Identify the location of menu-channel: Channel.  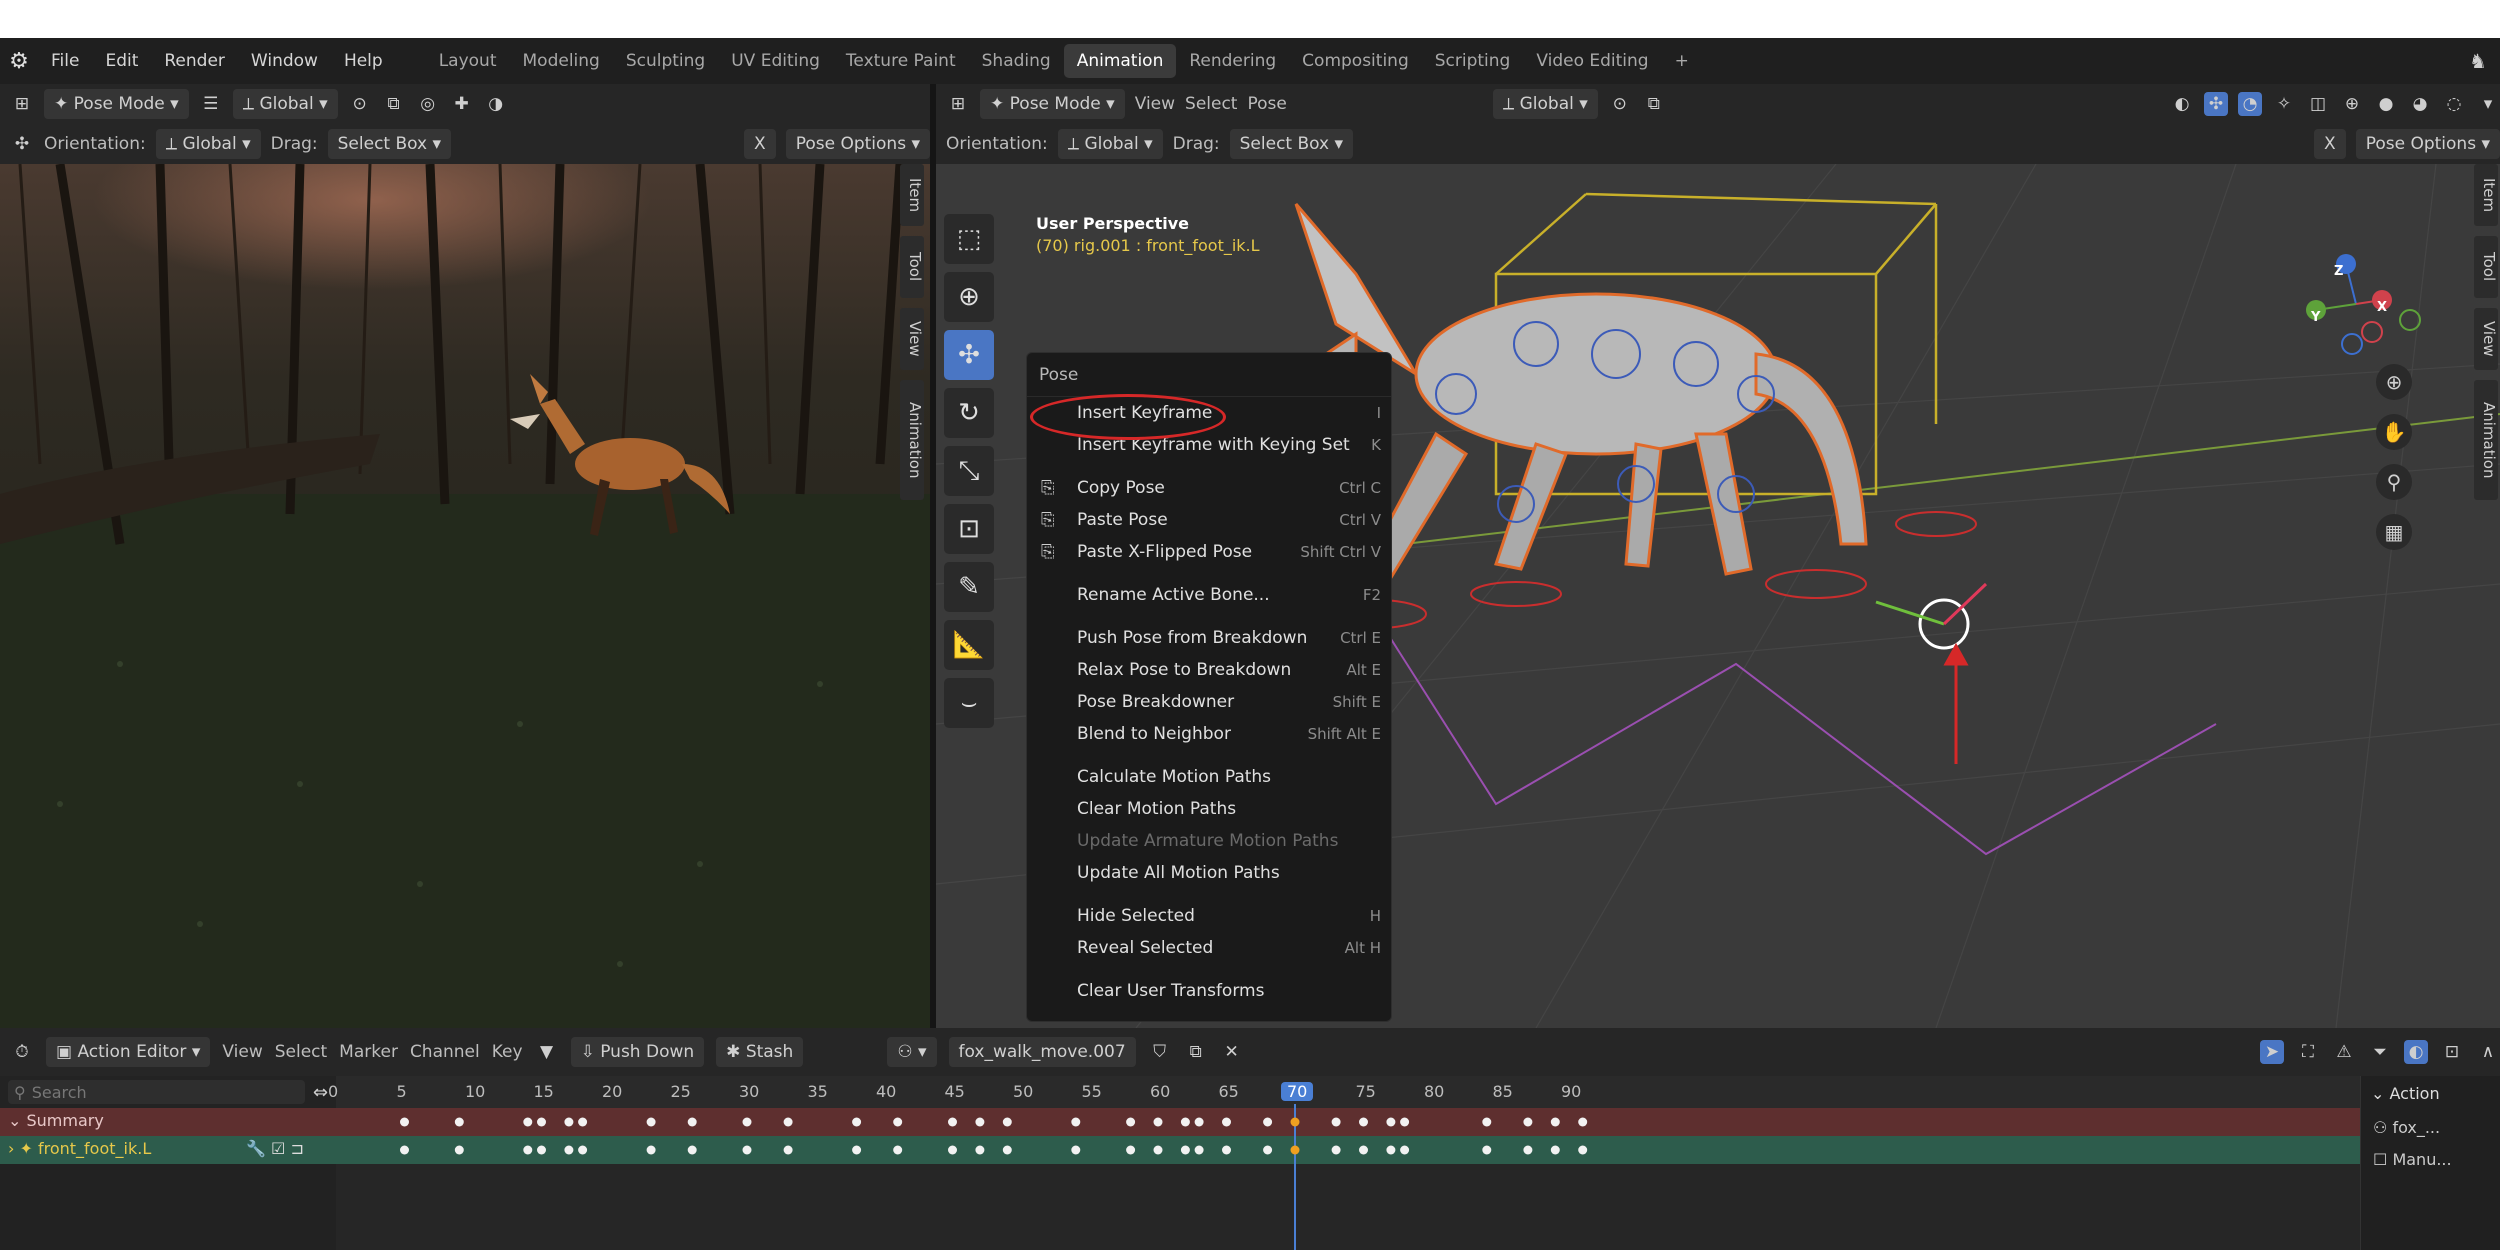
(445, 1052).